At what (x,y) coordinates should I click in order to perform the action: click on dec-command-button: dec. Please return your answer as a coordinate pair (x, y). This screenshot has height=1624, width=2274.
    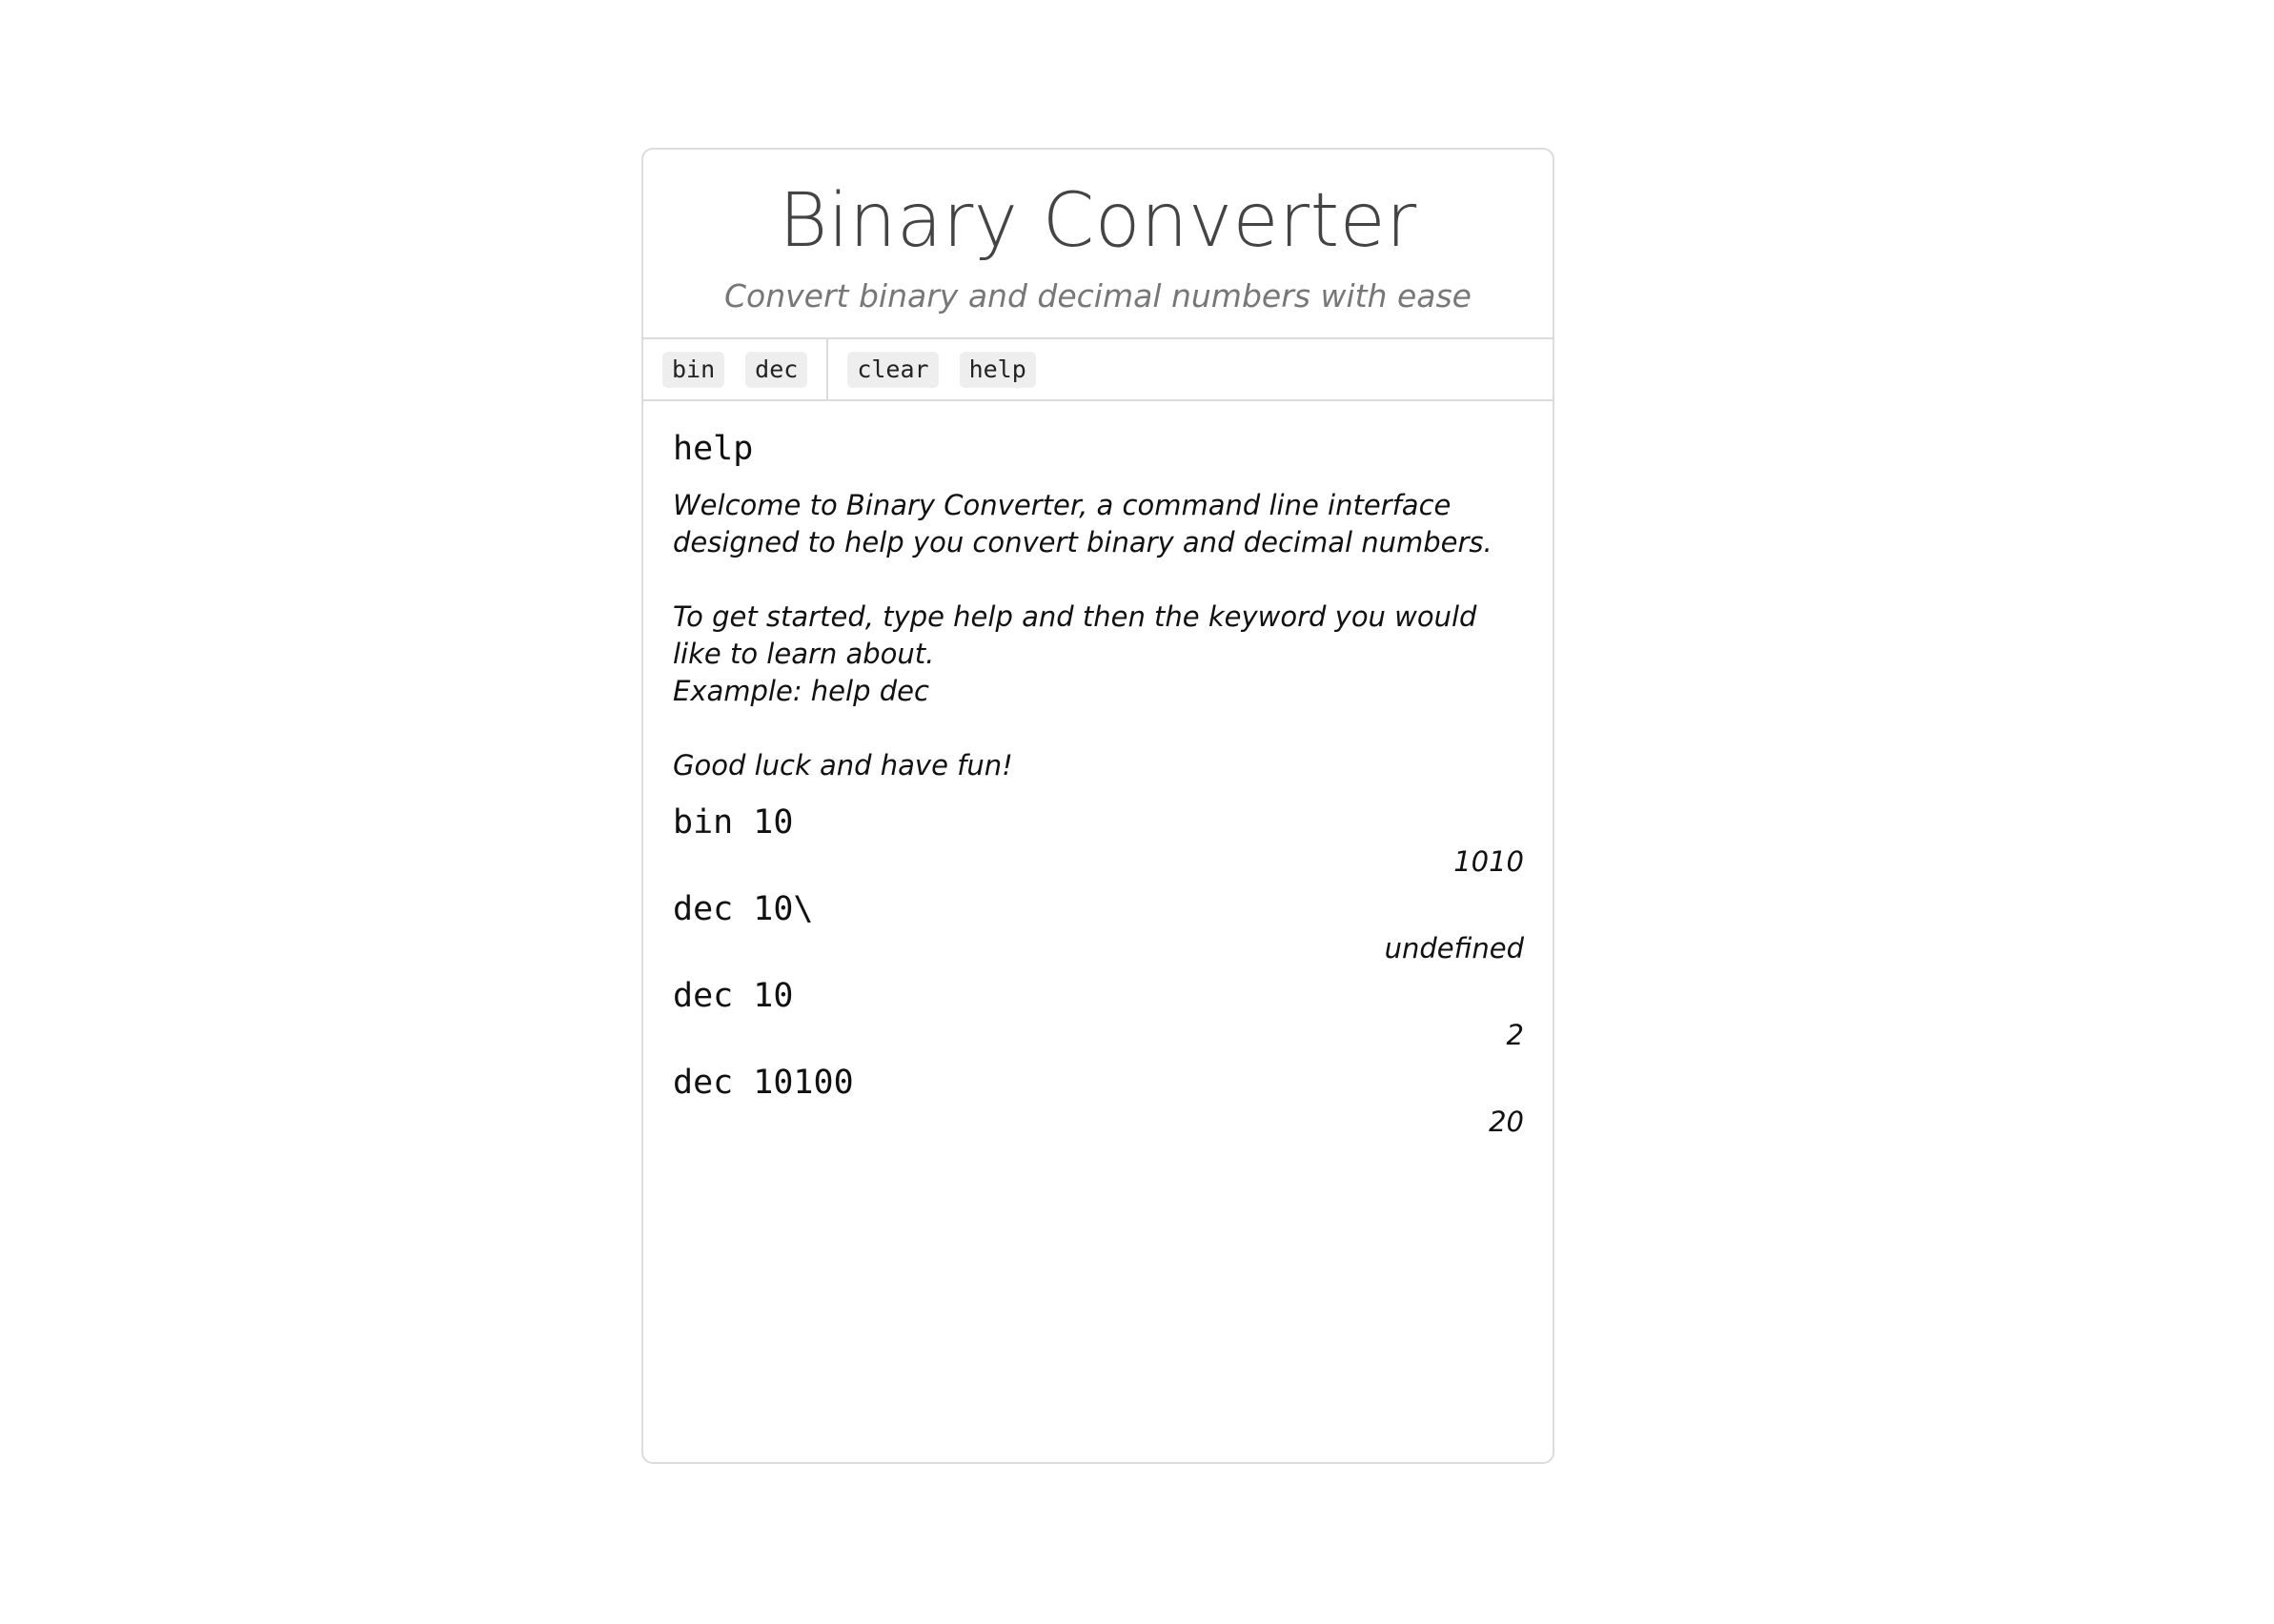
    Looking at the image, I should click on (777, 369).